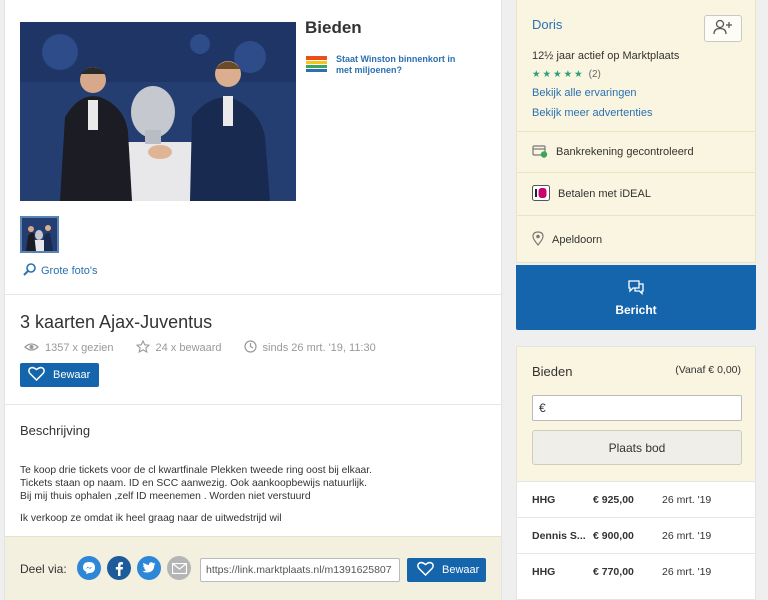 This screenshot has width=768, height=600. Describe the element at coordinates (188, 348) in the screenshot. I see `saved-count: 24 x bewaard` at that location.